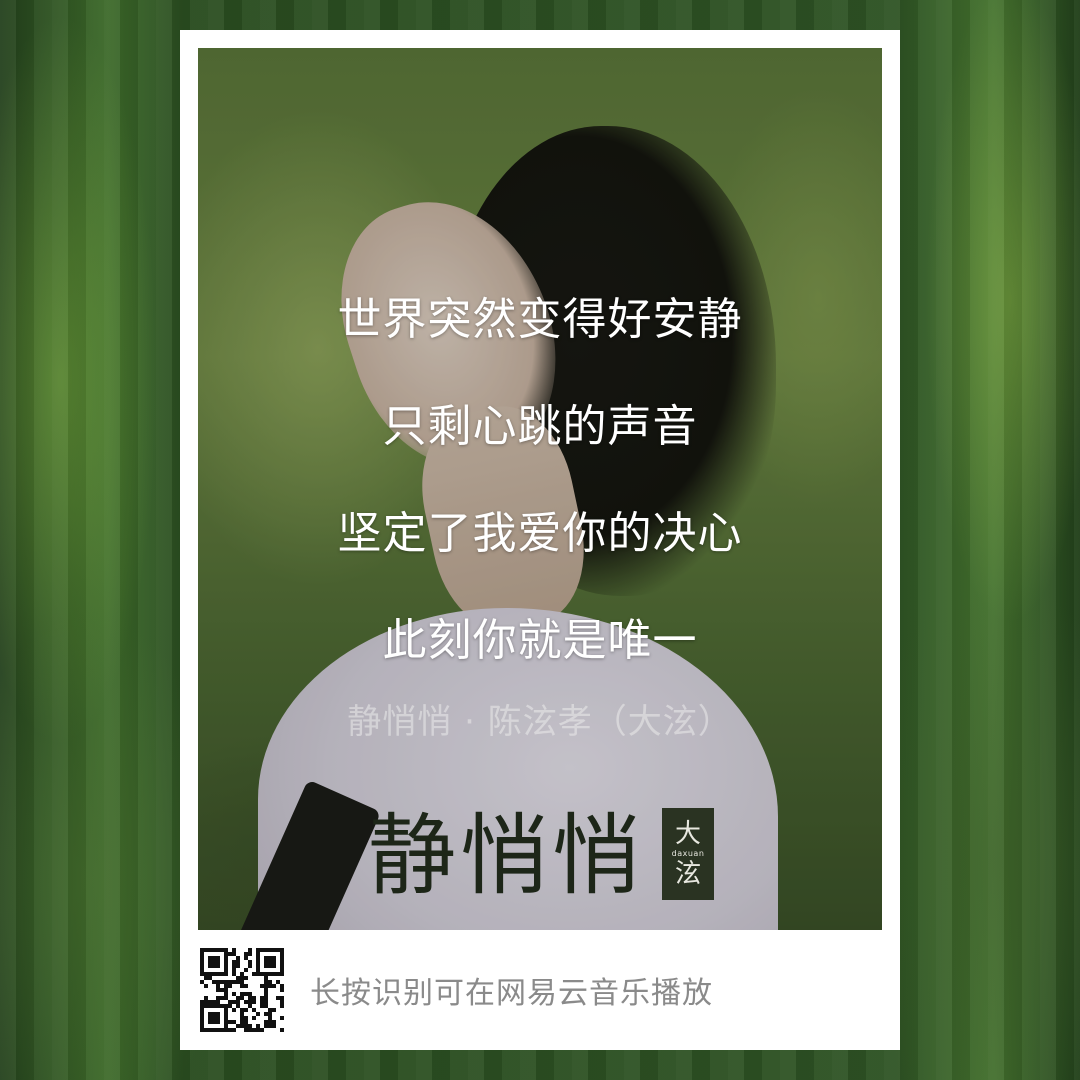 This screenshot has height=1080, width=1080. What do you see at coordinates (688, 874) in the screenshot?
I see `seal-char-bottom: 泫` at bounding box center [688, 874].